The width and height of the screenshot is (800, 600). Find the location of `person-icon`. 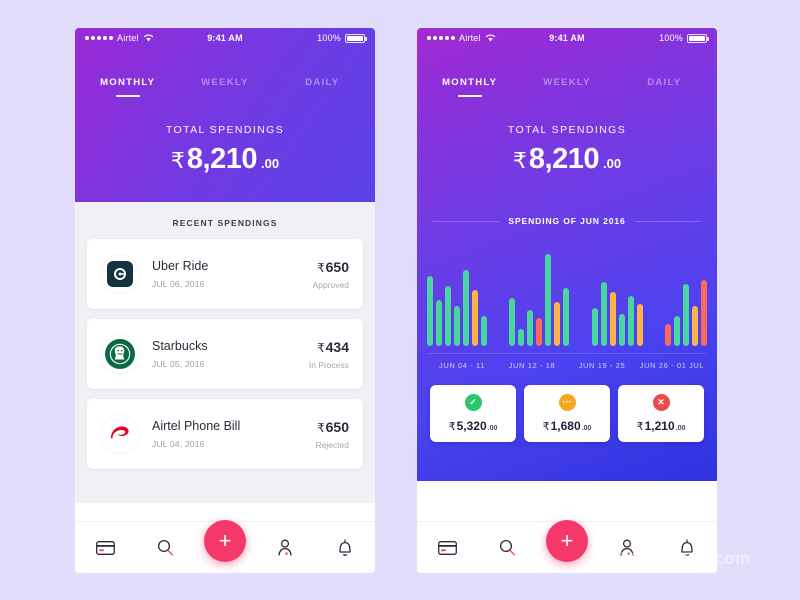

person-icon is located at coordinates (627, 547).